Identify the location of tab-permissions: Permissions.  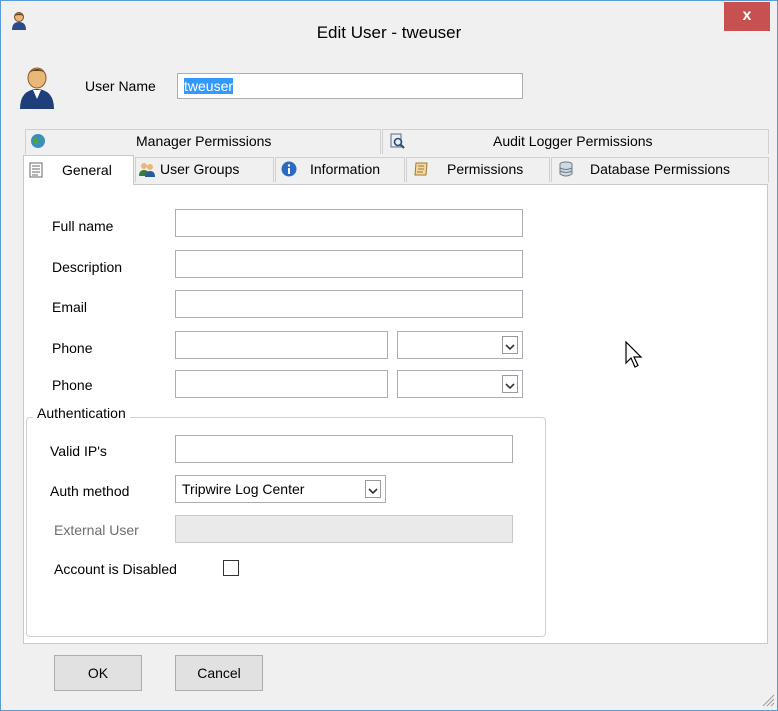
(478, 169).